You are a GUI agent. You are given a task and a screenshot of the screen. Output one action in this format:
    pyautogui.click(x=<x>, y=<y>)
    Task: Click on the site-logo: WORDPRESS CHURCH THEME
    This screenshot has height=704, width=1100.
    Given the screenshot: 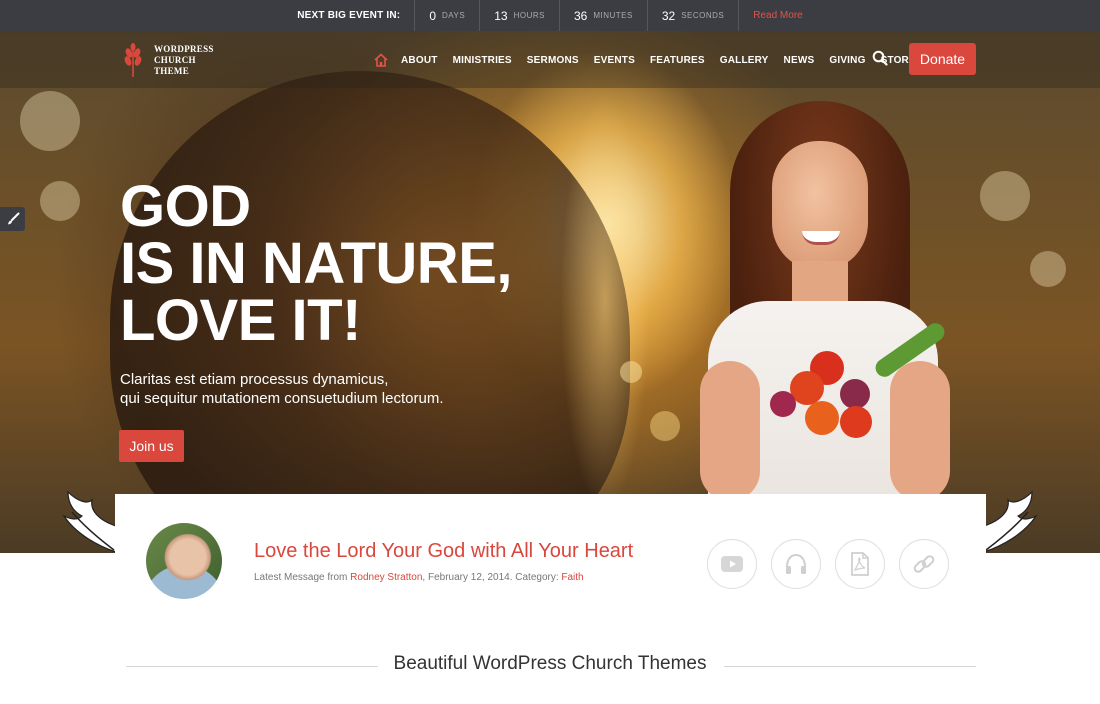 What is the action you would take?
    pyautogui.click(x=167, y=60)
    